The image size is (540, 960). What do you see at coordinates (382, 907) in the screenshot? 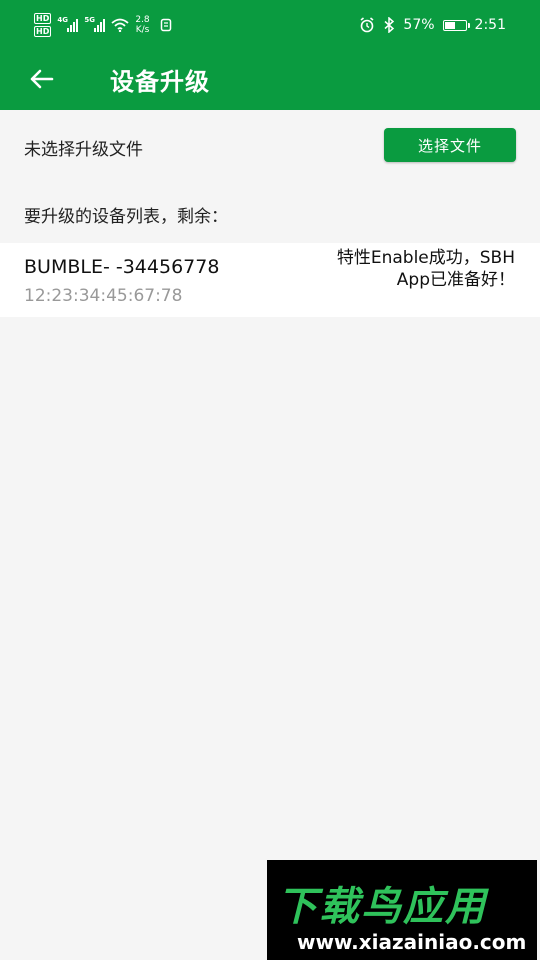
I see `watermark-logo: 下载鸟应用` at bounding box center [382, 907].